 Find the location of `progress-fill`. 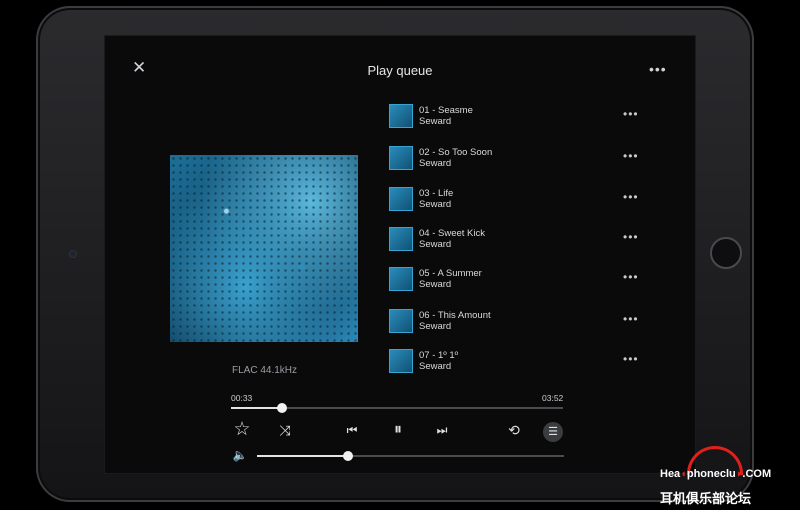

progress-fill is located at coordinates (257, 408).